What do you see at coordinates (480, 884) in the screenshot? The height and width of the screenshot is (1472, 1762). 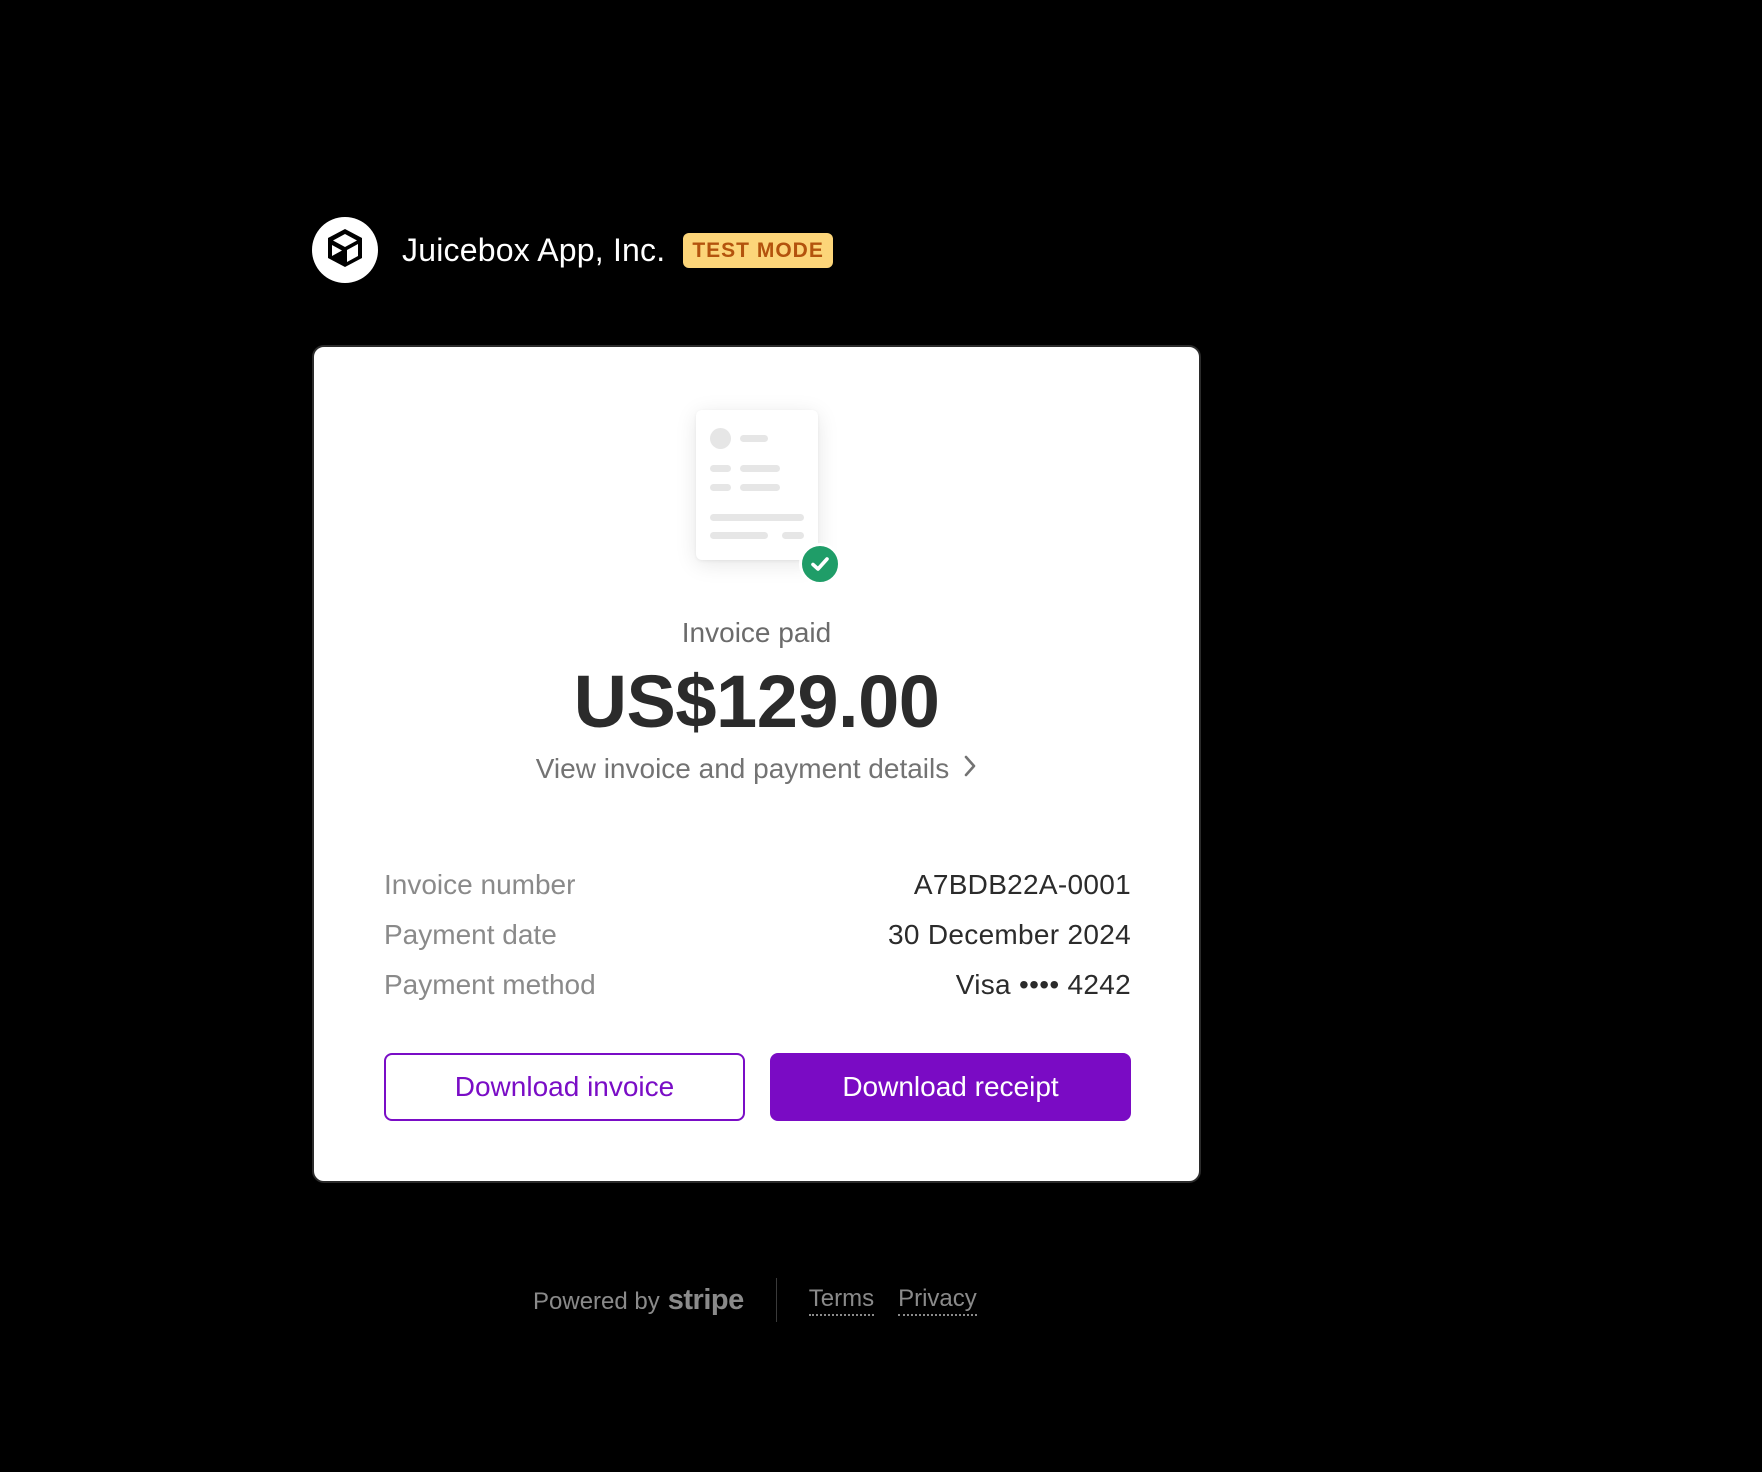 I see `info-label: Invoice number` at bounding box center [480, 884].